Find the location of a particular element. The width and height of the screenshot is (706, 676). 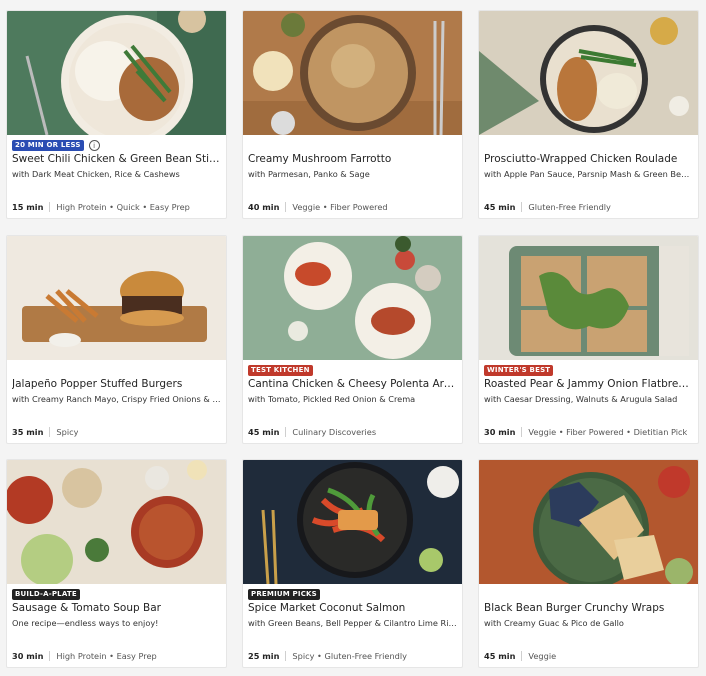

recipe-badge: WINTER'S BEST is located at coordinates (519, 370).